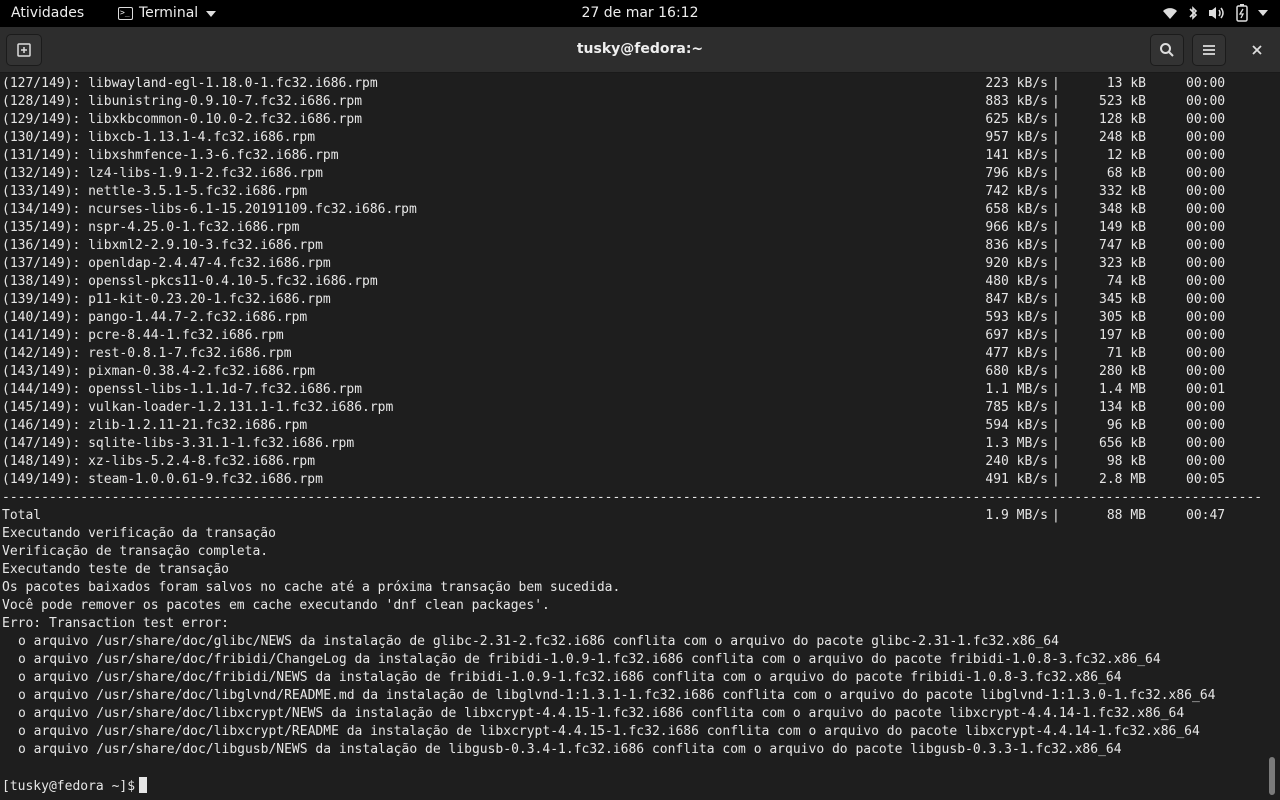  What do you see at coordinates (640, 13) in the screenshot?
I see `clock: 27 de mar 16:12` at bounding box center [640, 13].